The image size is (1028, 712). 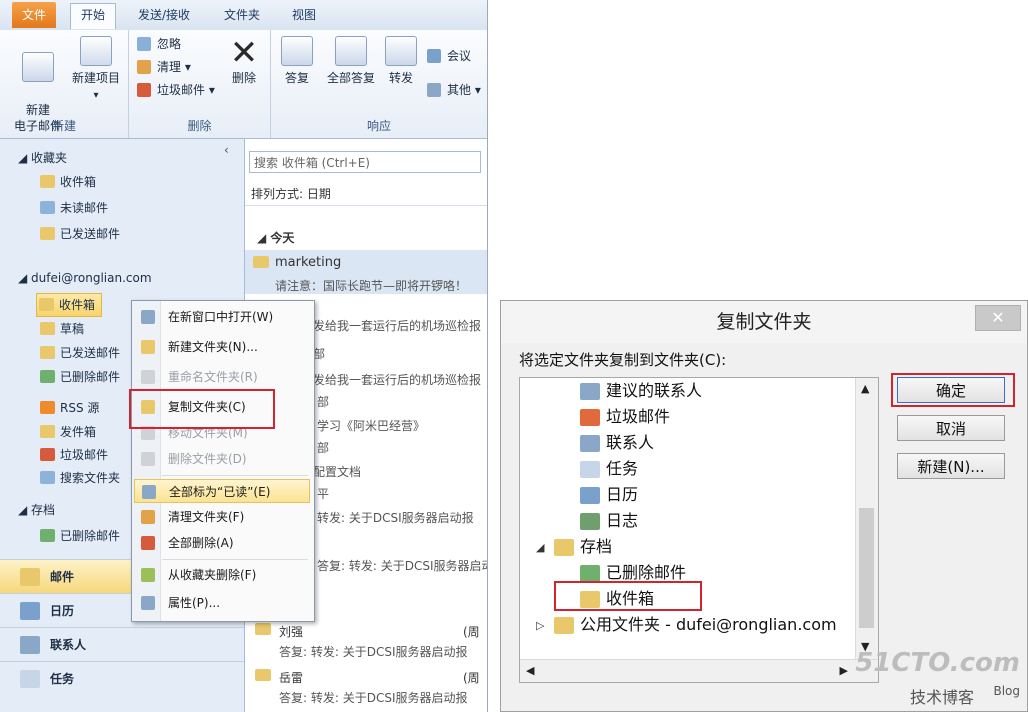 What do you see at coordinates (242, 15) in the screenshot?
I see `tab-folder: 文件夹` at bounding box center [242, 15].